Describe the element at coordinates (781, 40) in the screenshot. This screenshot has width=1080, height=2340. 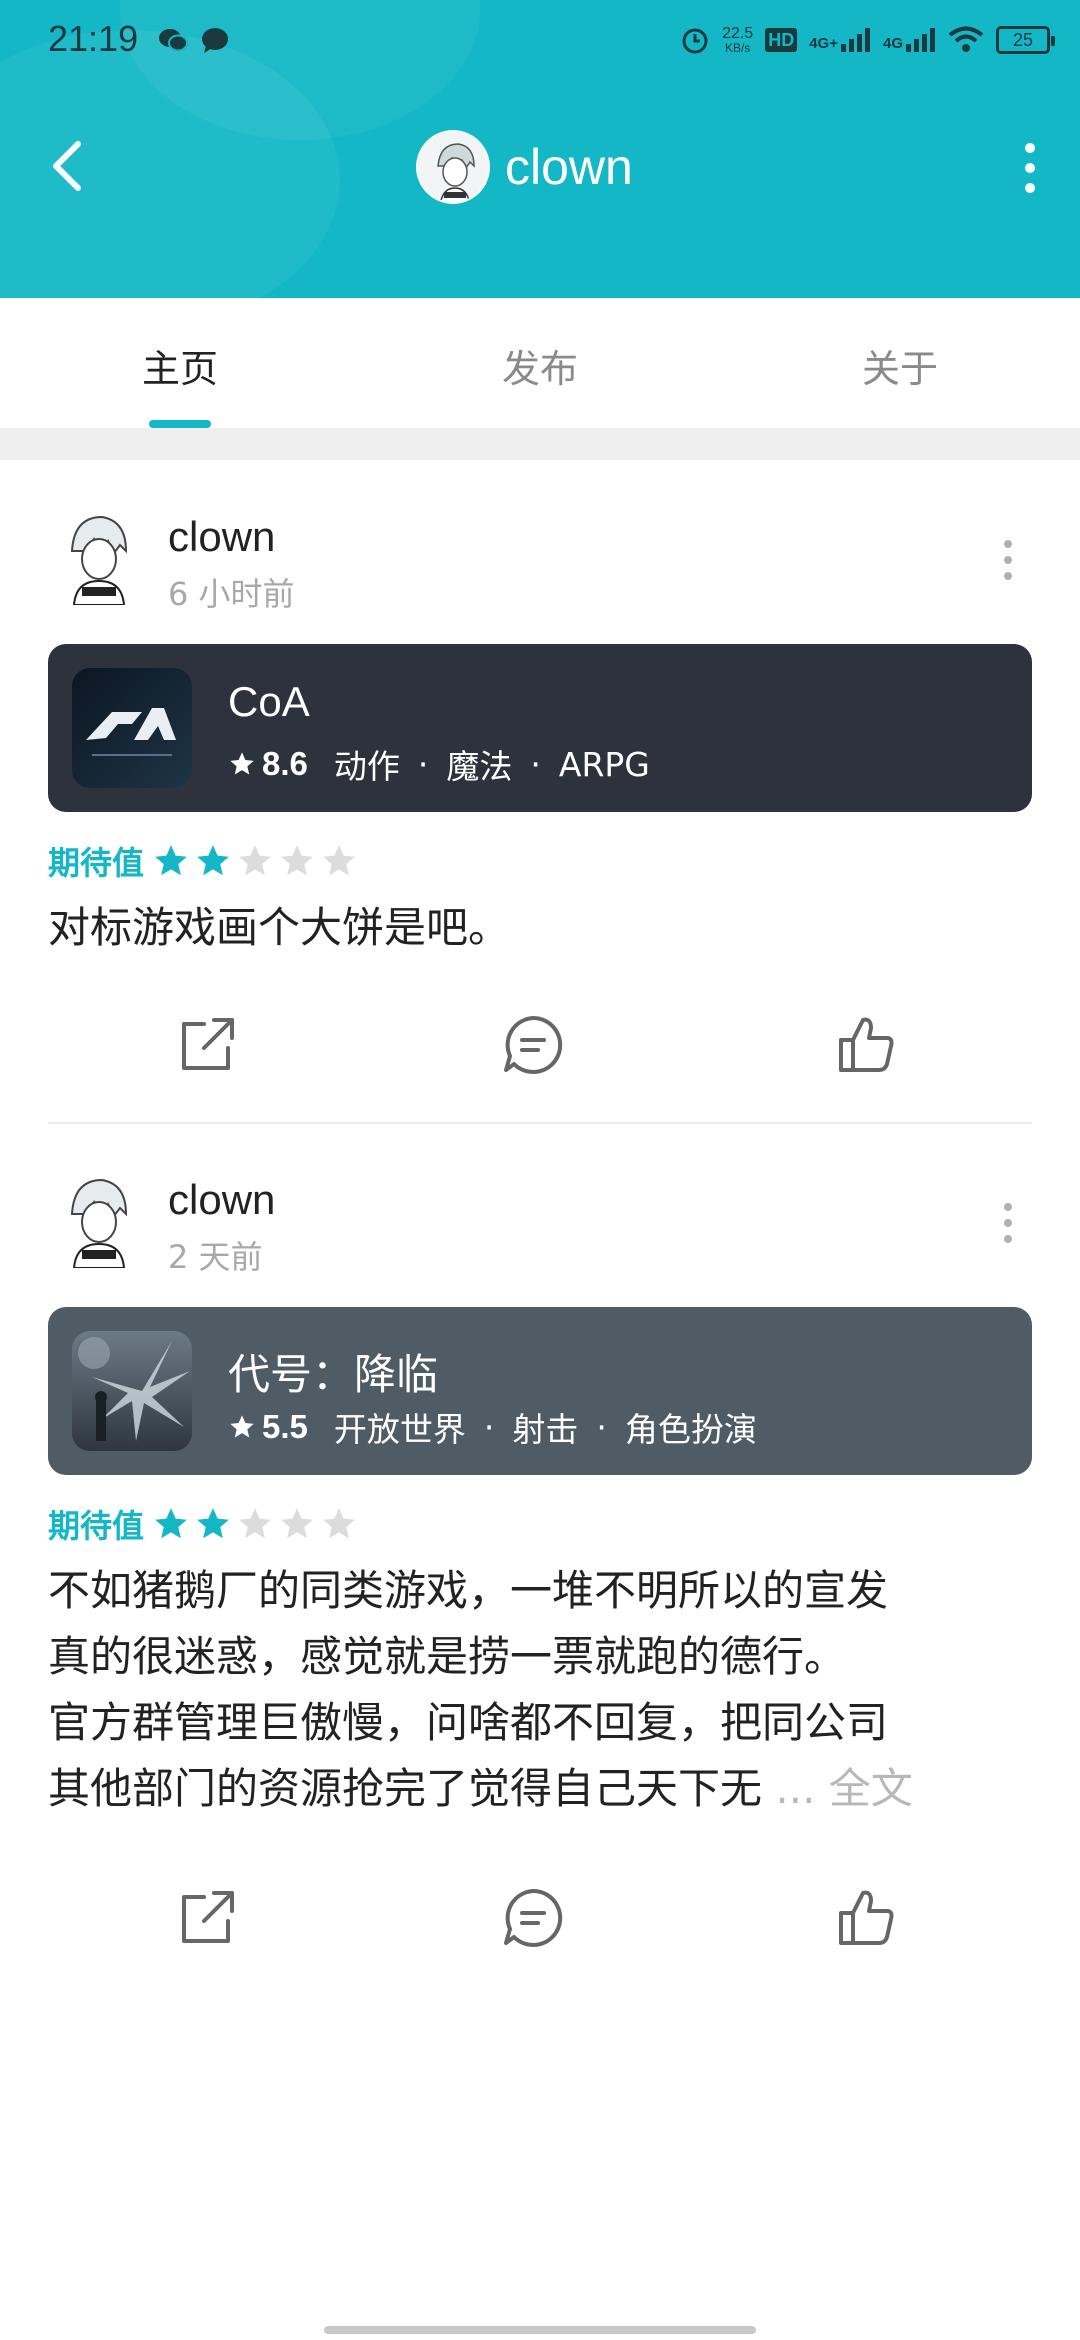
I see `hd-badge: HD` at that location.